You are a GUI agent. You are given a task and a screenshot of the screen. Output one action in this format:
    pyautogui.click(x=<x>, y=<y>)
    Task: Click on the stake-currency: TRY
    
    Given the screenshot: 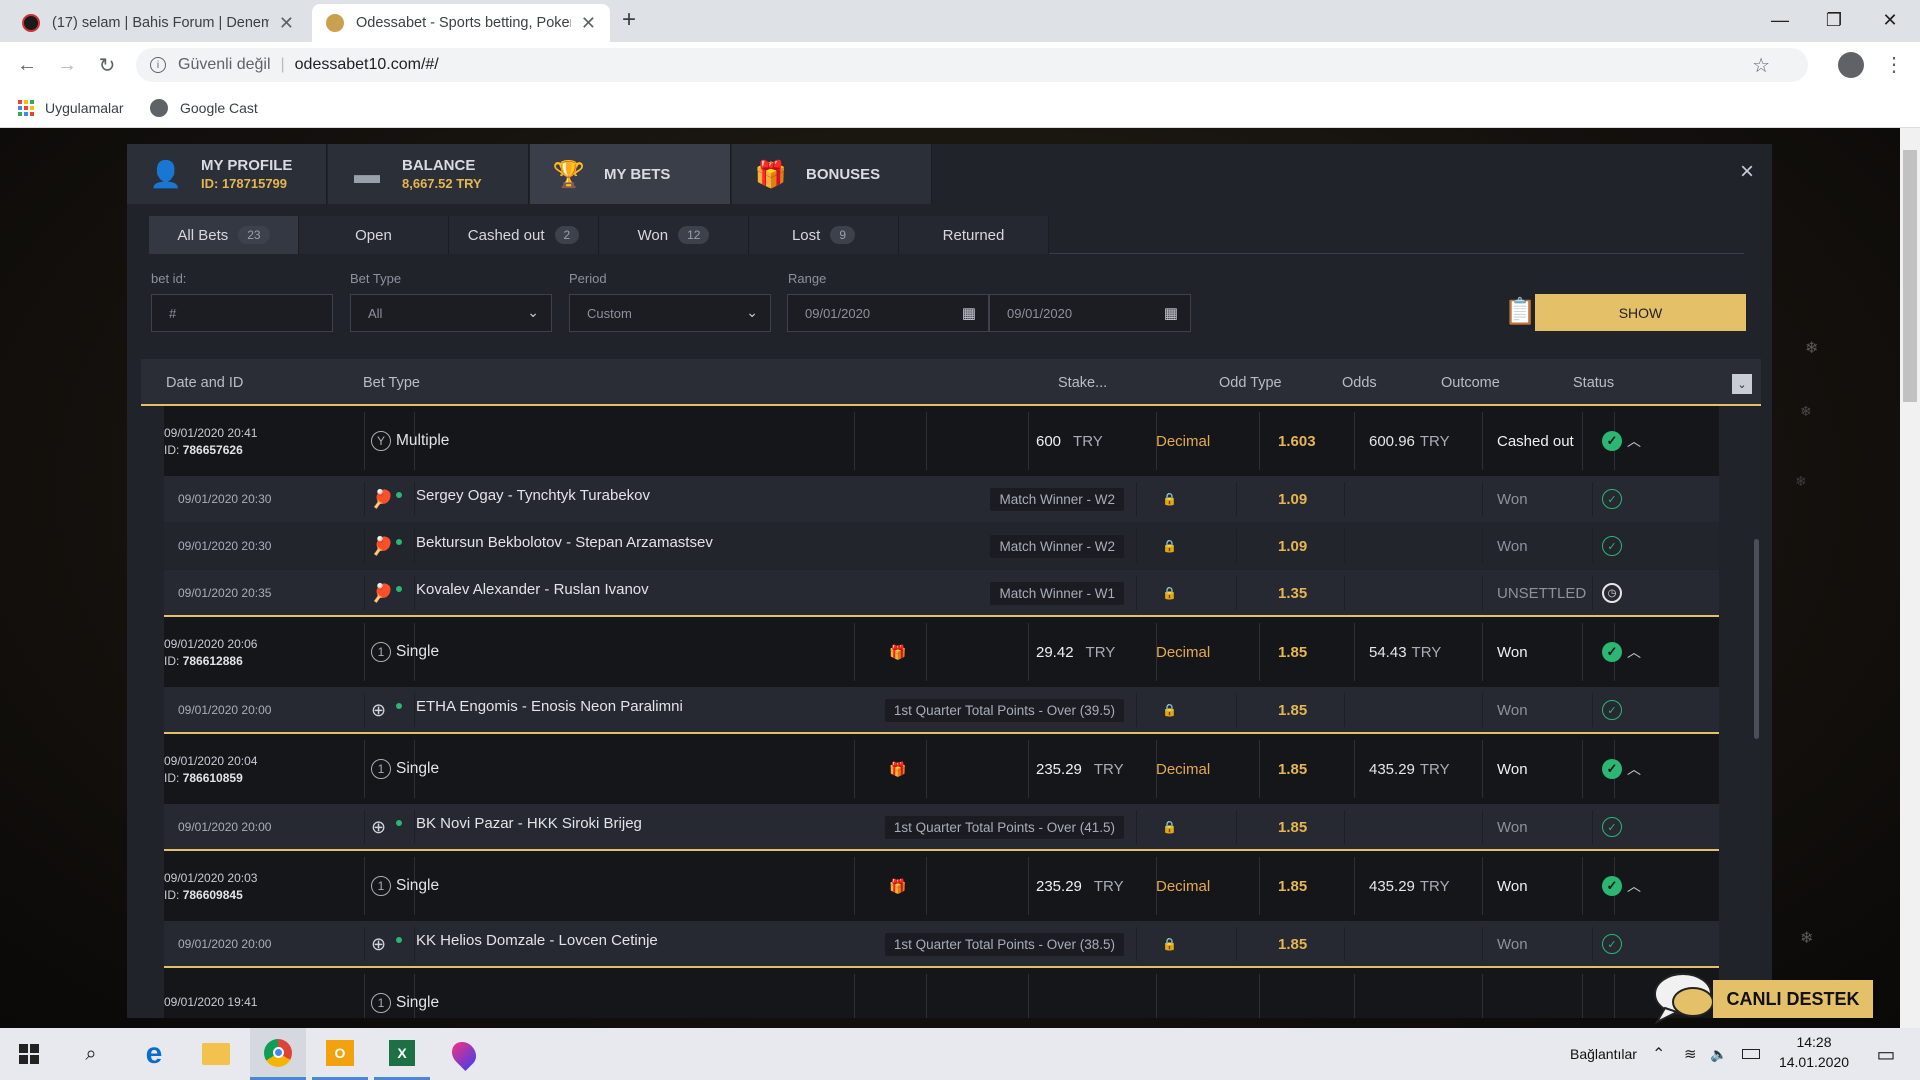 What is the action you would take?
    pyautogui.click(x=1108, y=769)
    